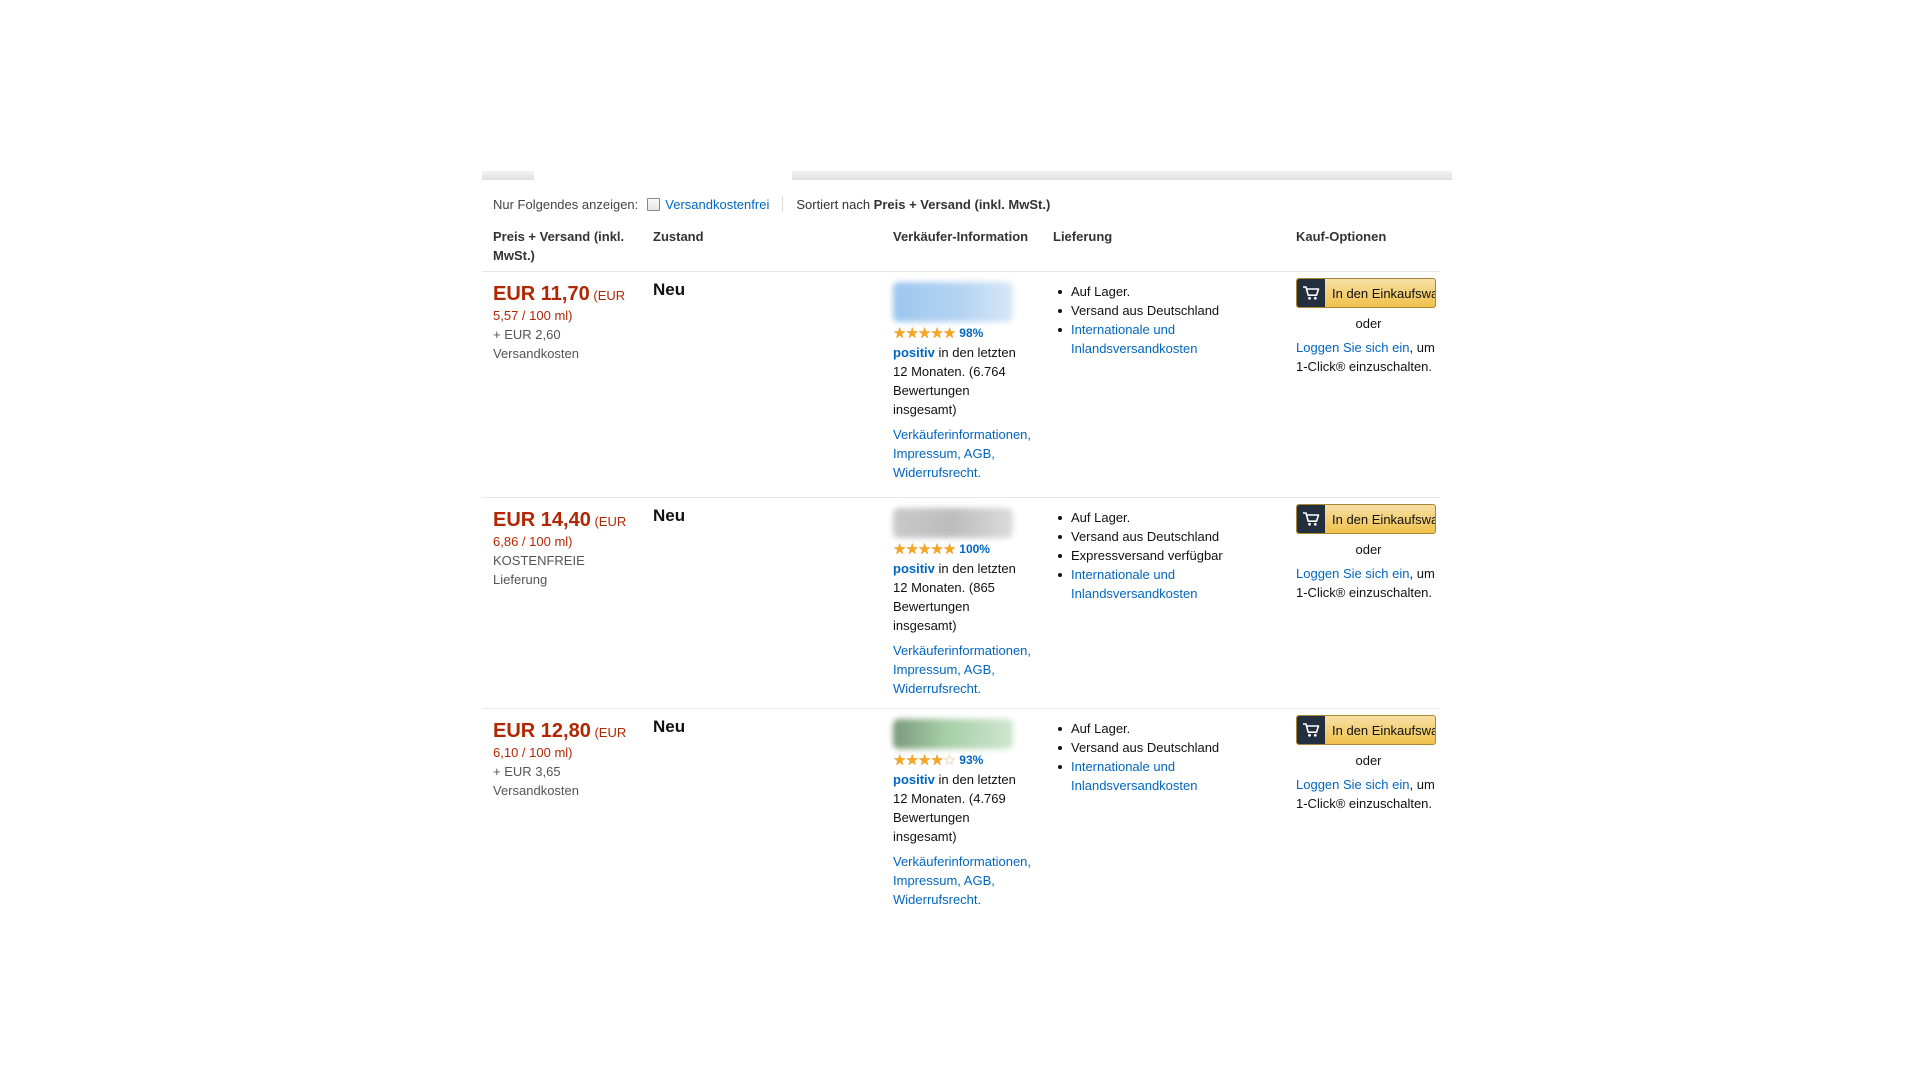 This screenshot has width=1920, height=1080. What do you see at coordinates (508, 175) in the screenshot?
I see `tab-left` at bounding box center [508, 175].